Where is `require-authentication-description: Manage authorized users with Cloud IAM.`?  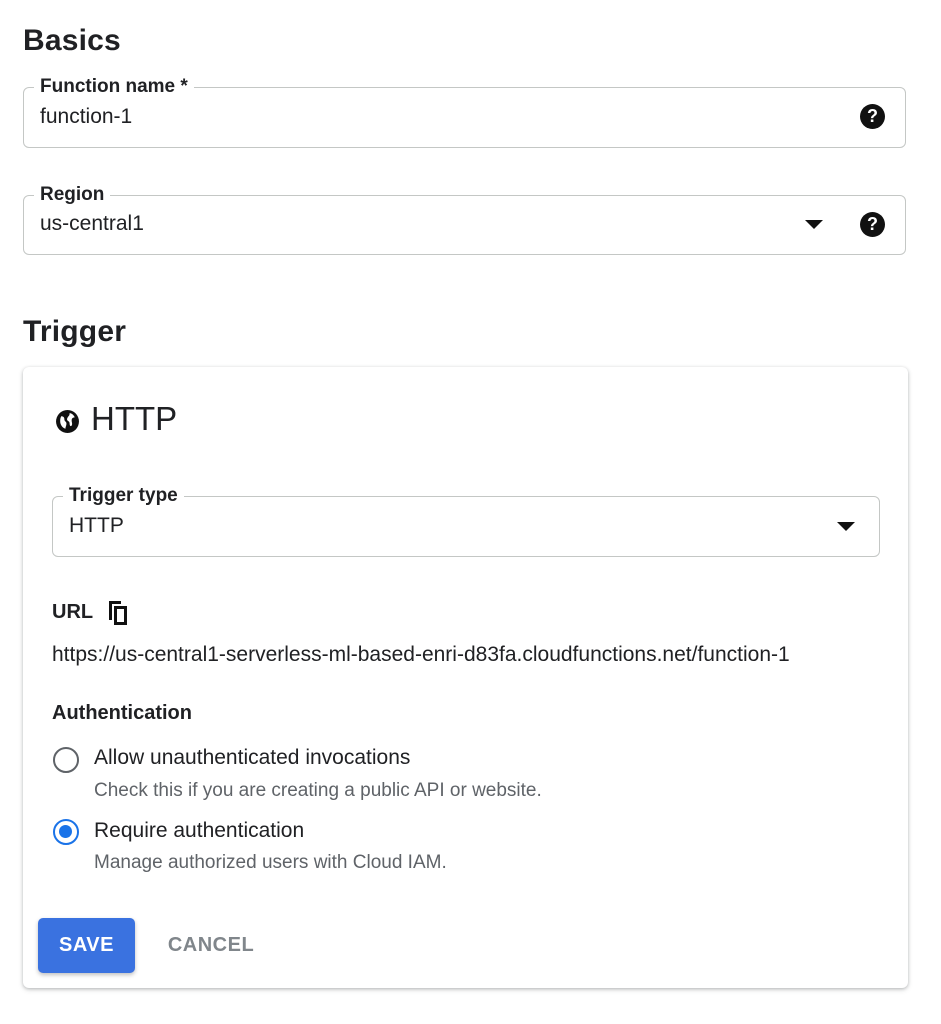 require-authentication-description: Manage authorized users with Cloud IAM. is located at coordinates (270, 862).